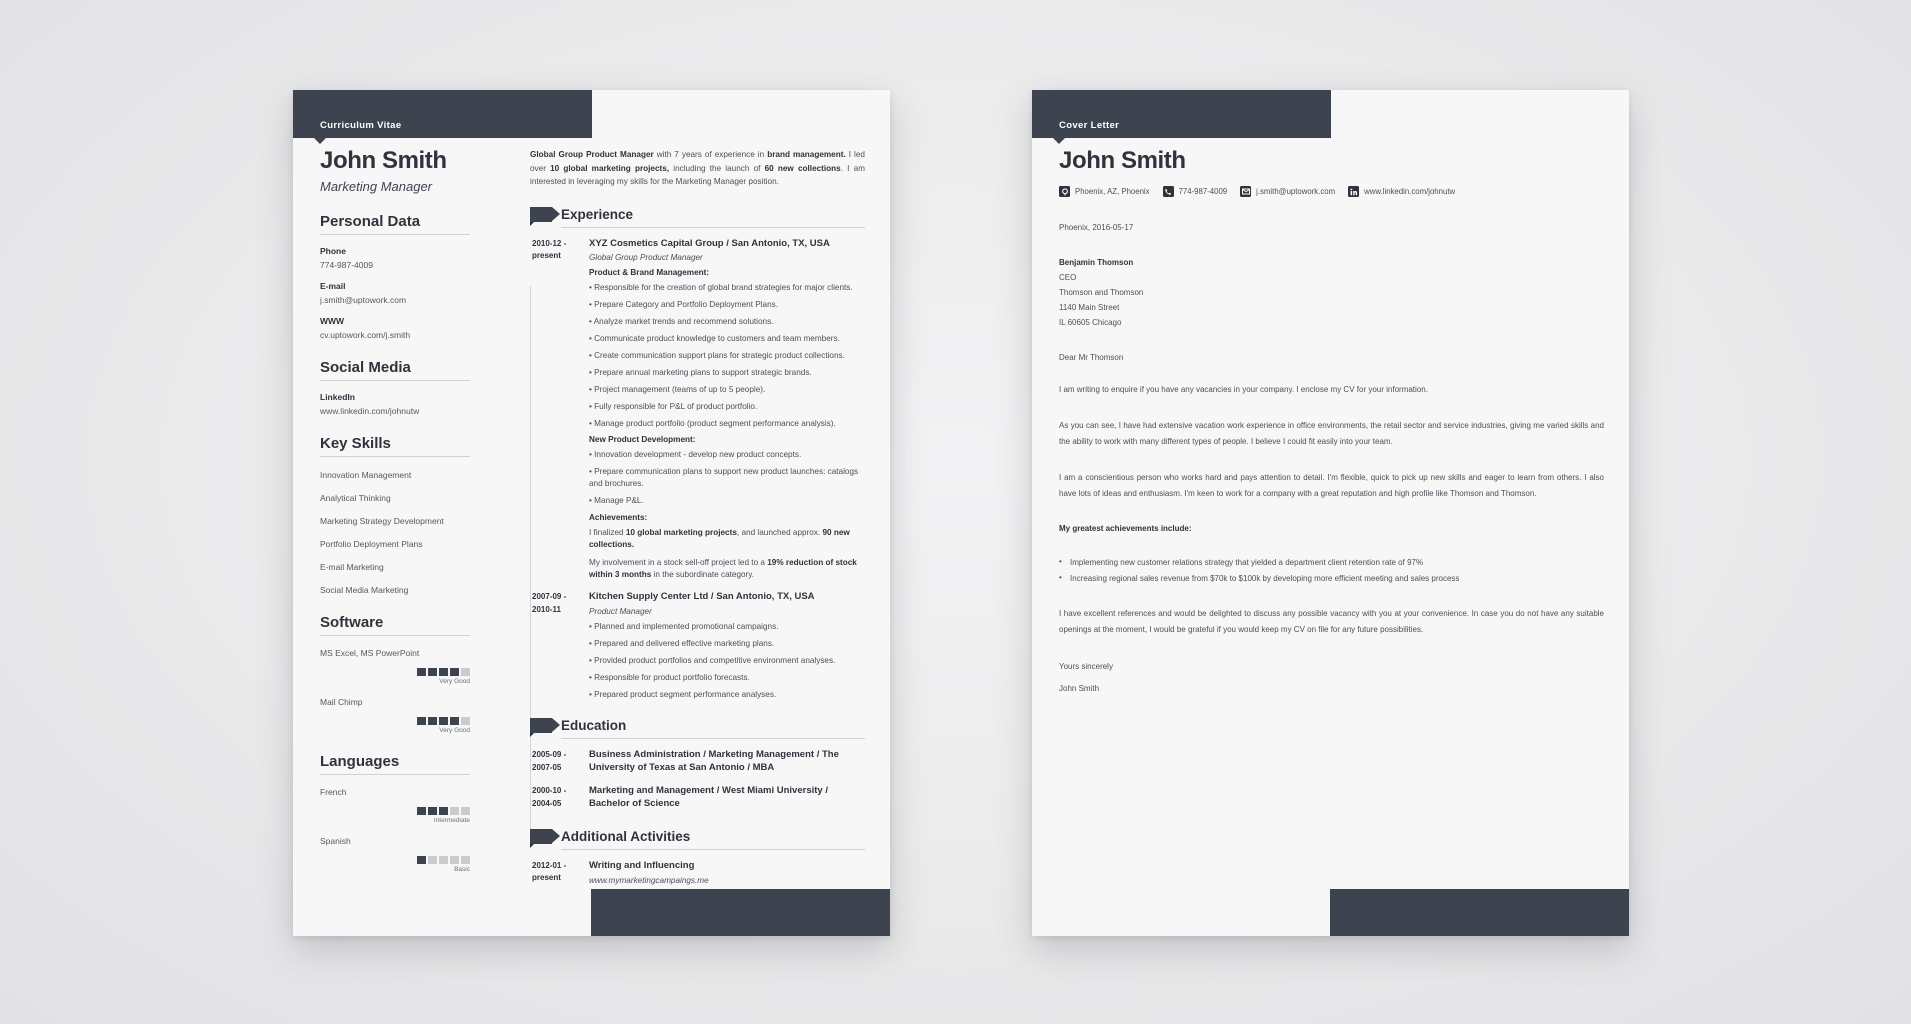 The width and height of the screenshot is (1911, 1024). What do you see at coordinates (1410, 192) in the screenshot?
I see `cl-contact-text: www.linkedin.com/johnutw` at bounding box center [1410, 192].